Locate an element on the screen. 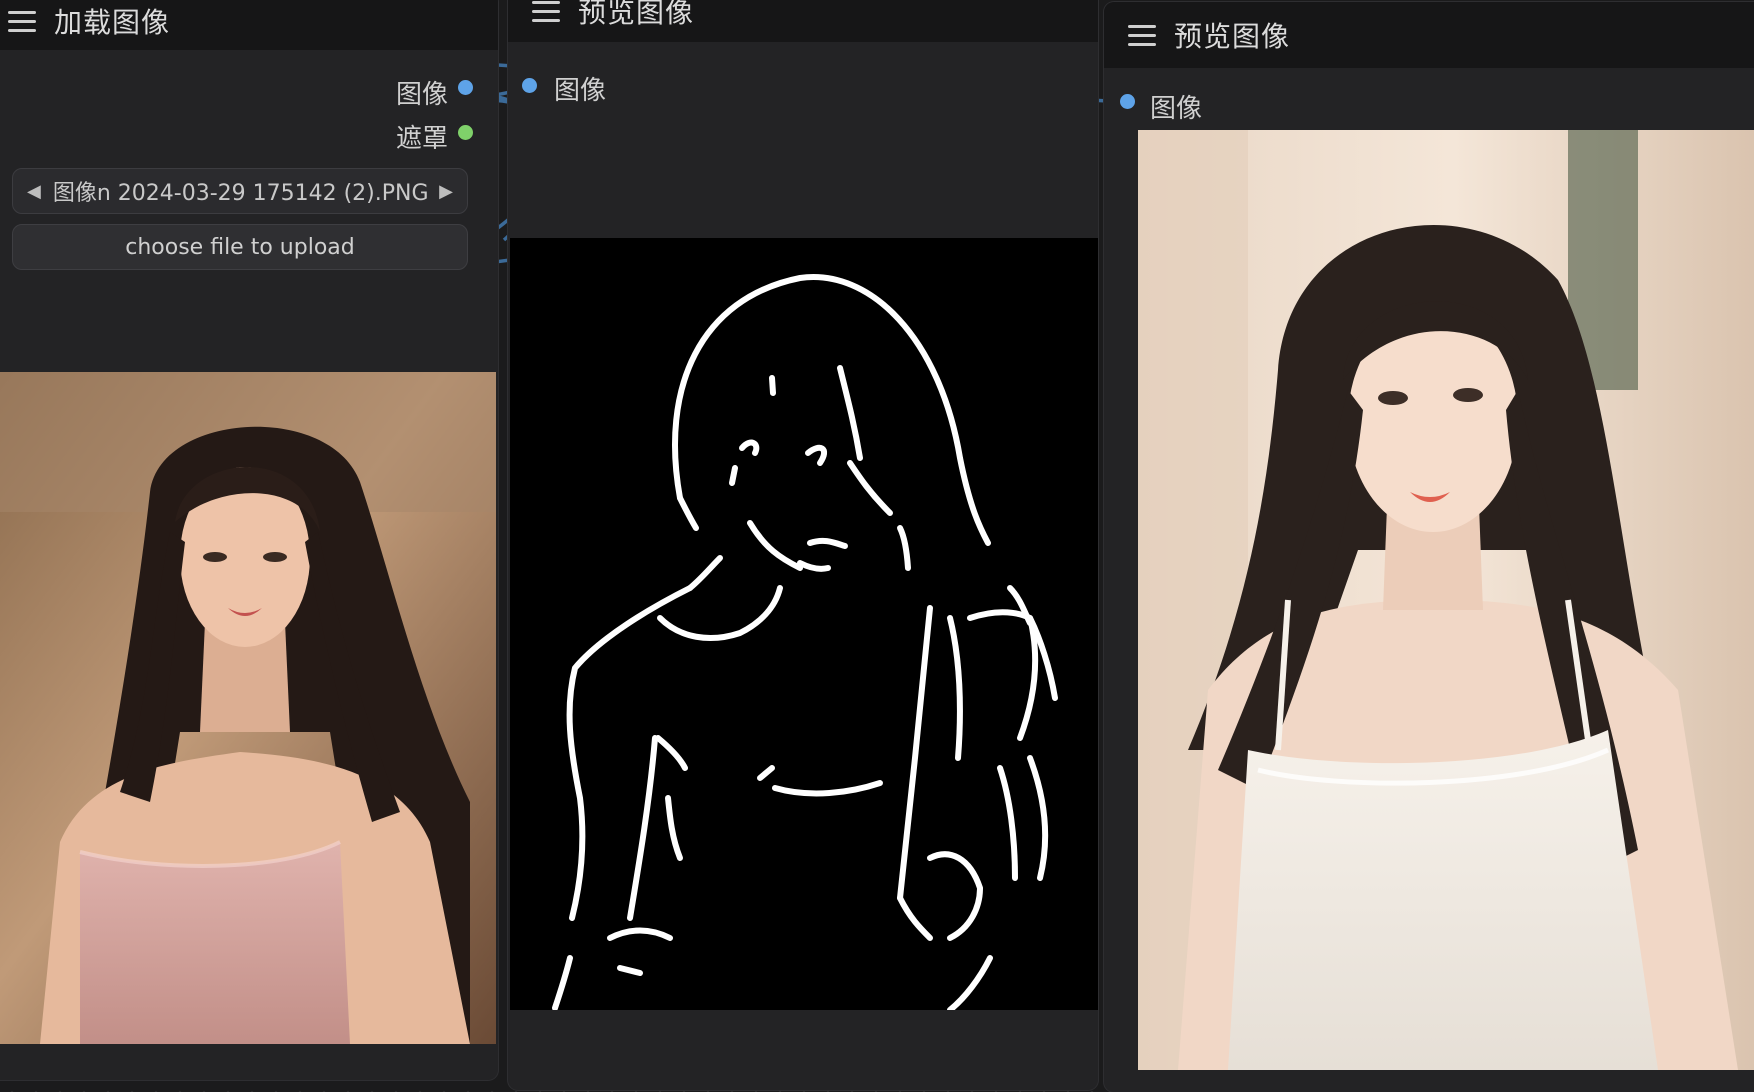  choose-file-upload-button: choose file to upload is located at coordinates (240, 247).